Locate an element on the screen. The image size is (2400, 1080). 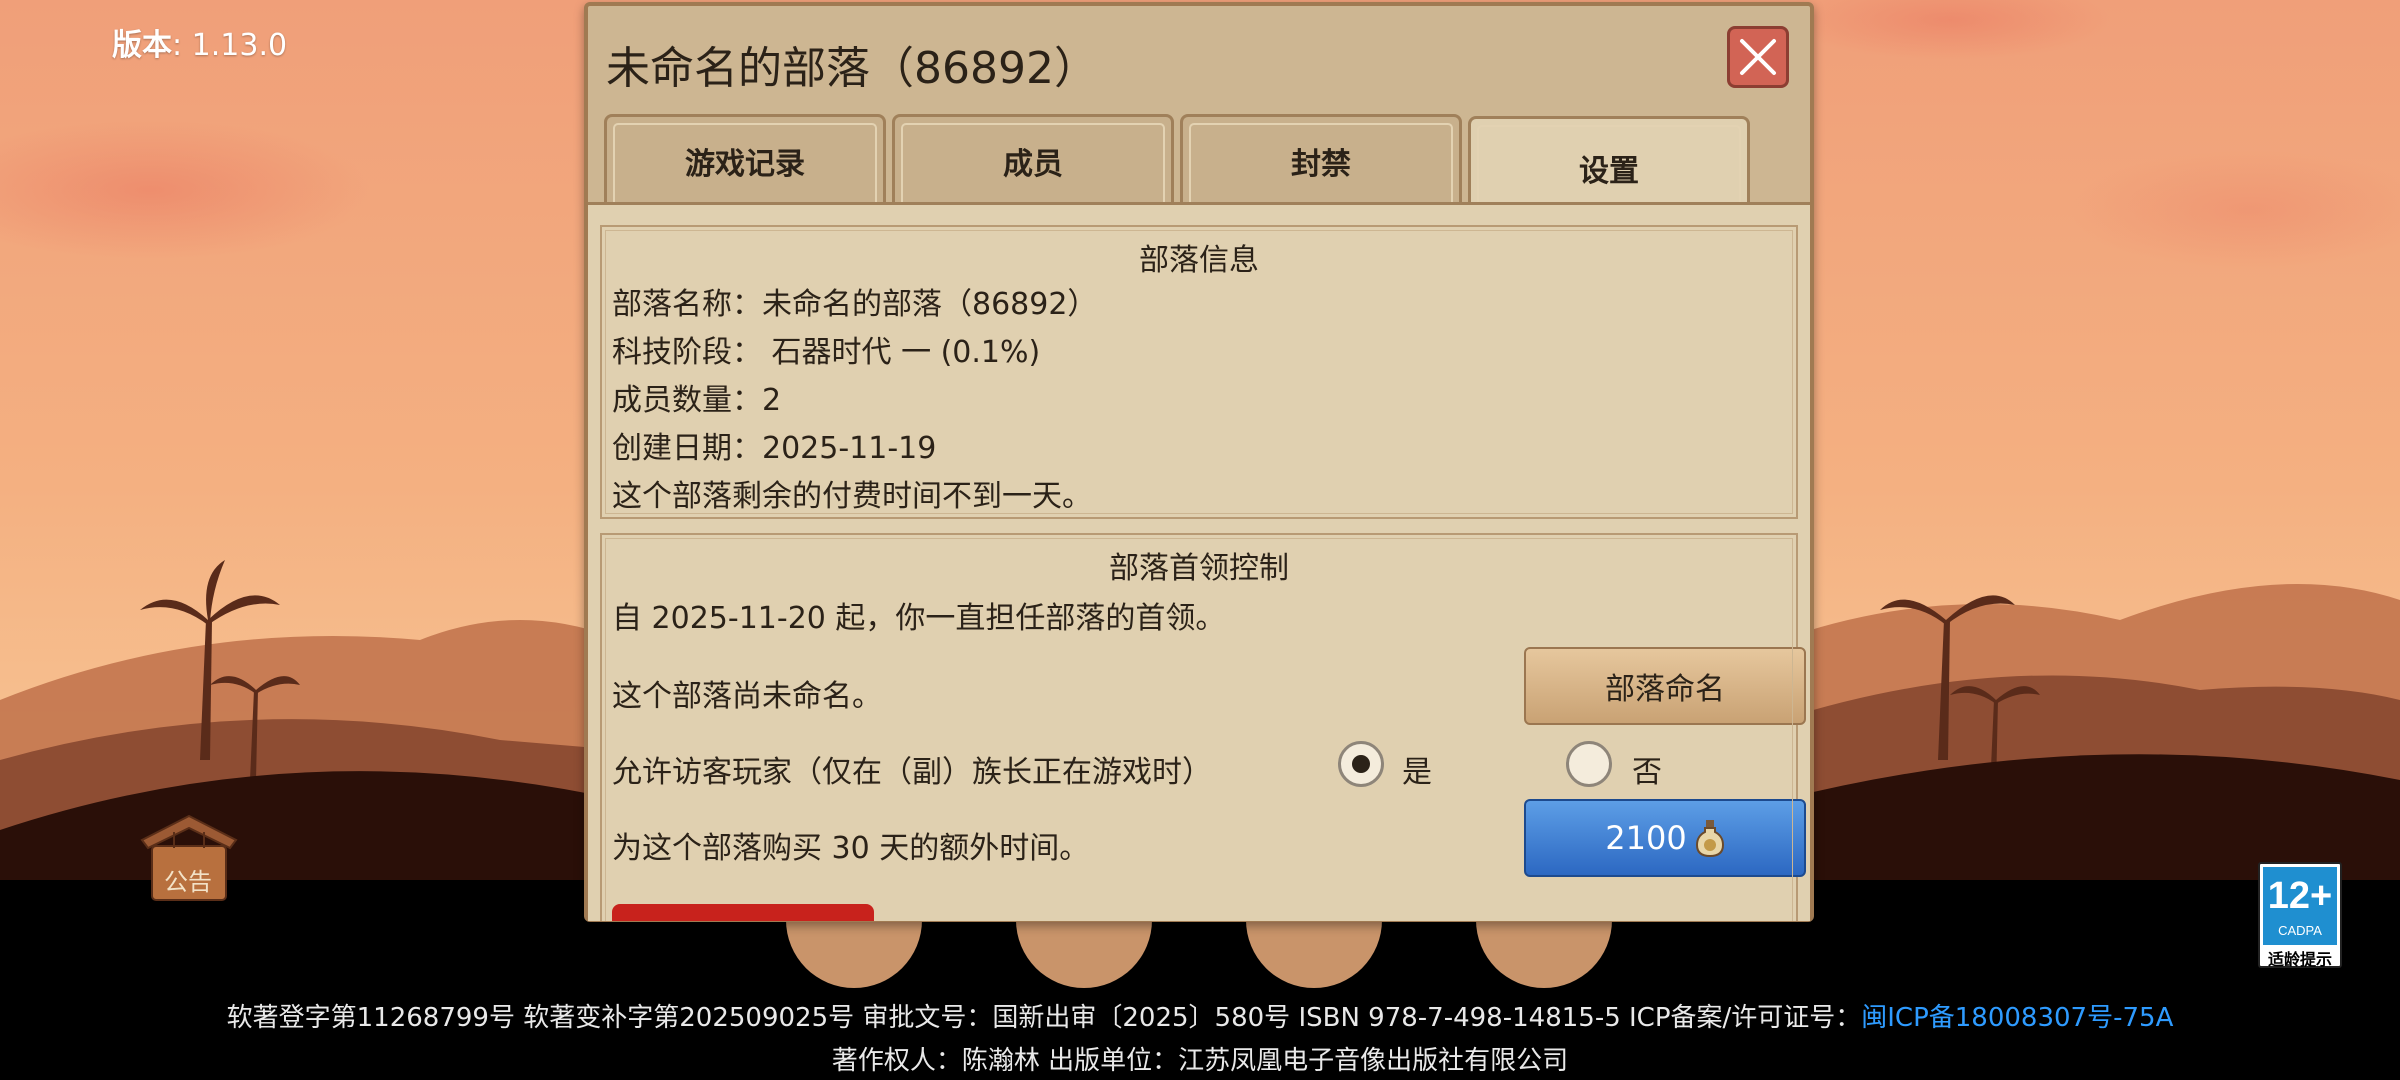
age-rating-org: CADPA is located at coordinates (2300, 930).